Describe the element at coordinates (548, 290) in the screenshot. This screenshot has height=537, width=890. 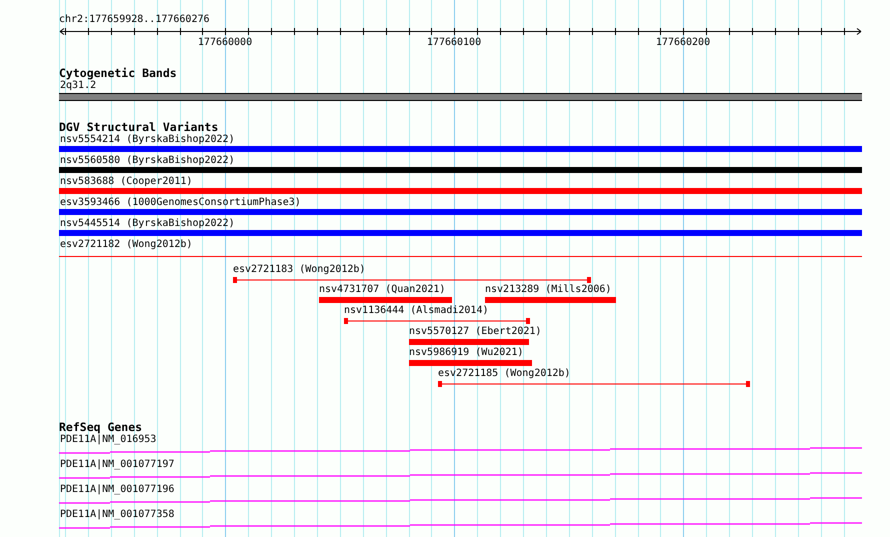
I see `variant-label: nsv213289 (Mills2006)` at that location.